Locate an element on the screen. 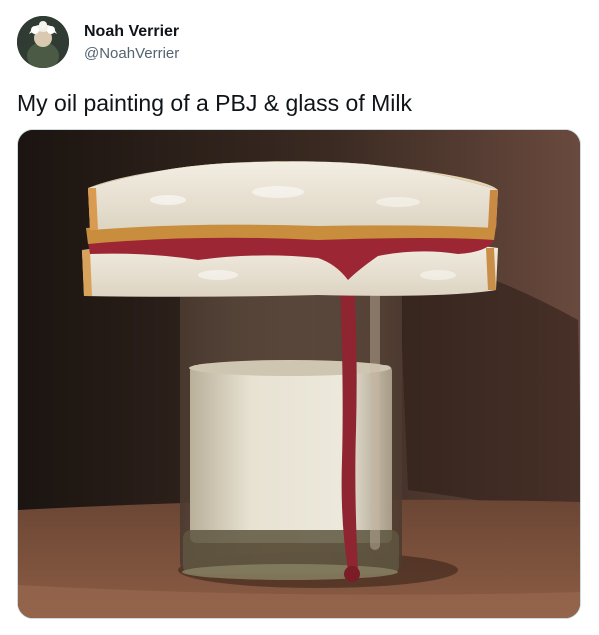 Image resolution: width=599 pixels, height=635 pixels. author-avatar is located at coordinates (43, 42).